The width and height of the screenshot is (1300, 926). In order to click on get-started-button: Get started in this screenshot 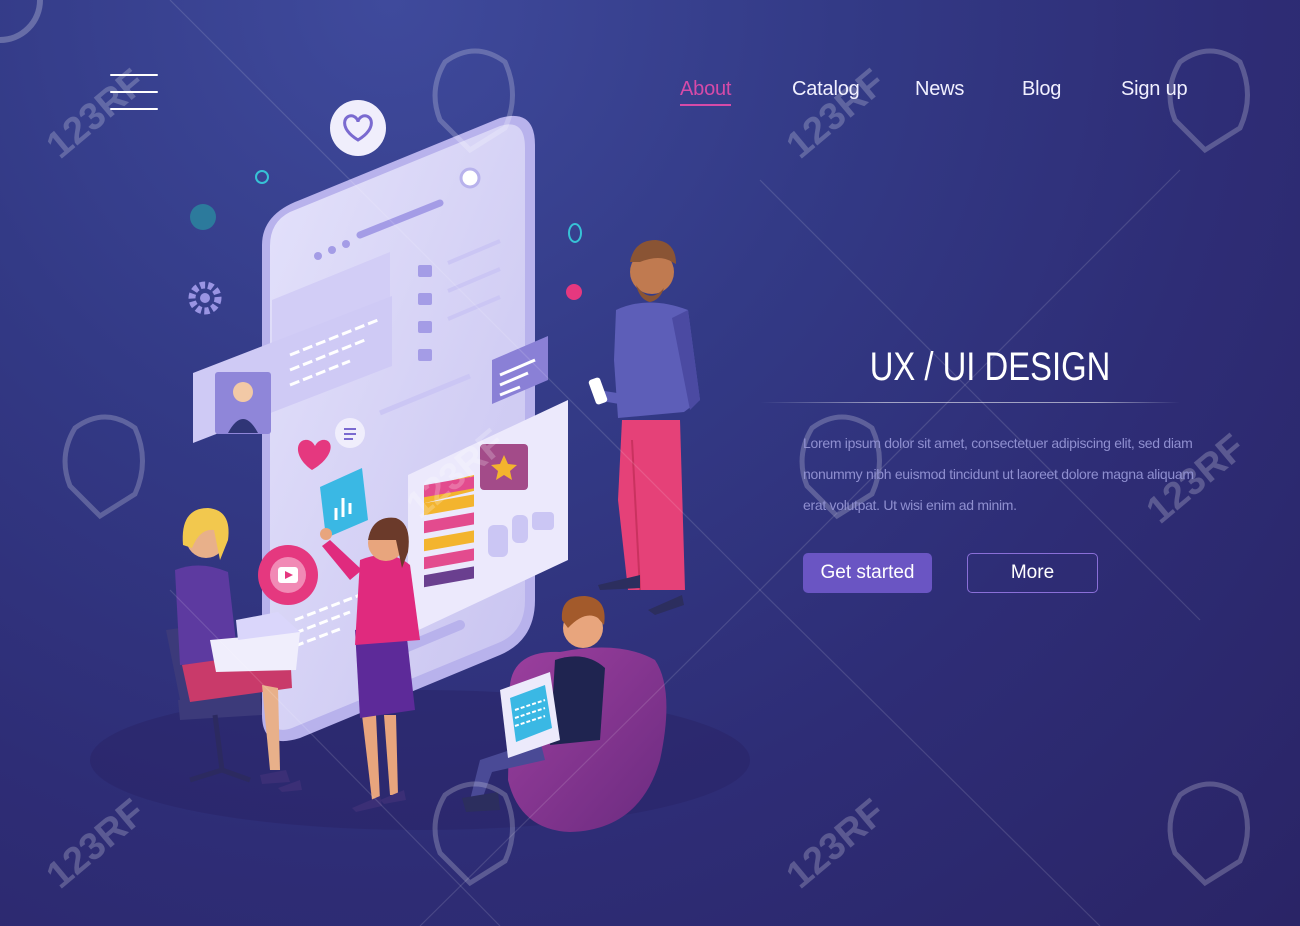, I will do `click(867, 573)`.